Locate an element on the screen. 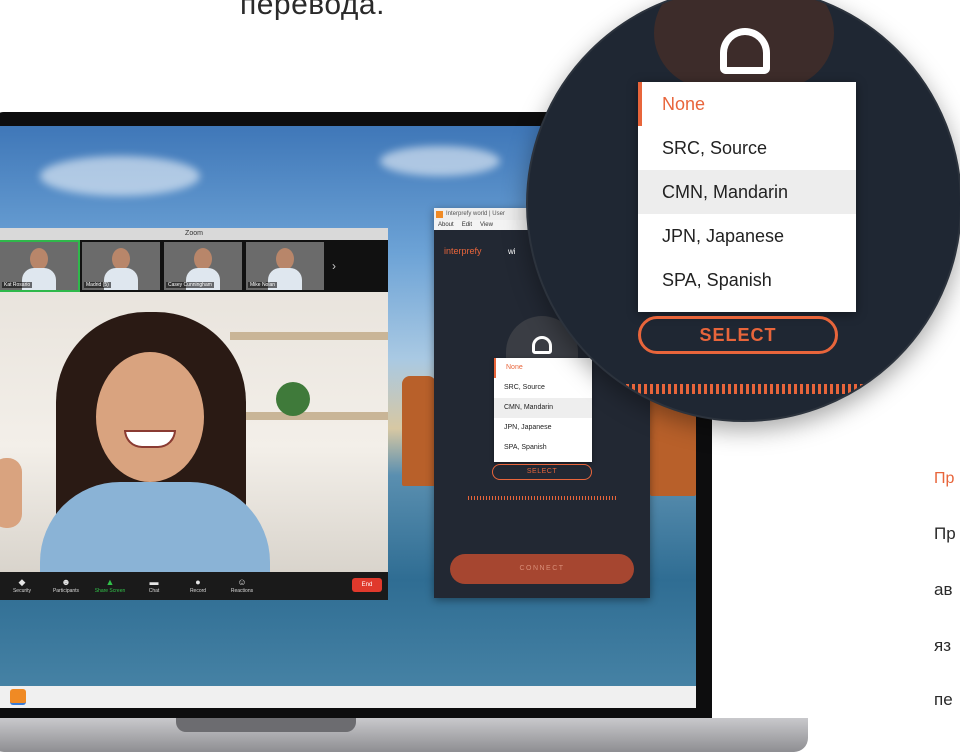 This screenshot has height=752, width=960. taskbar is located at coordinates (348, 697).